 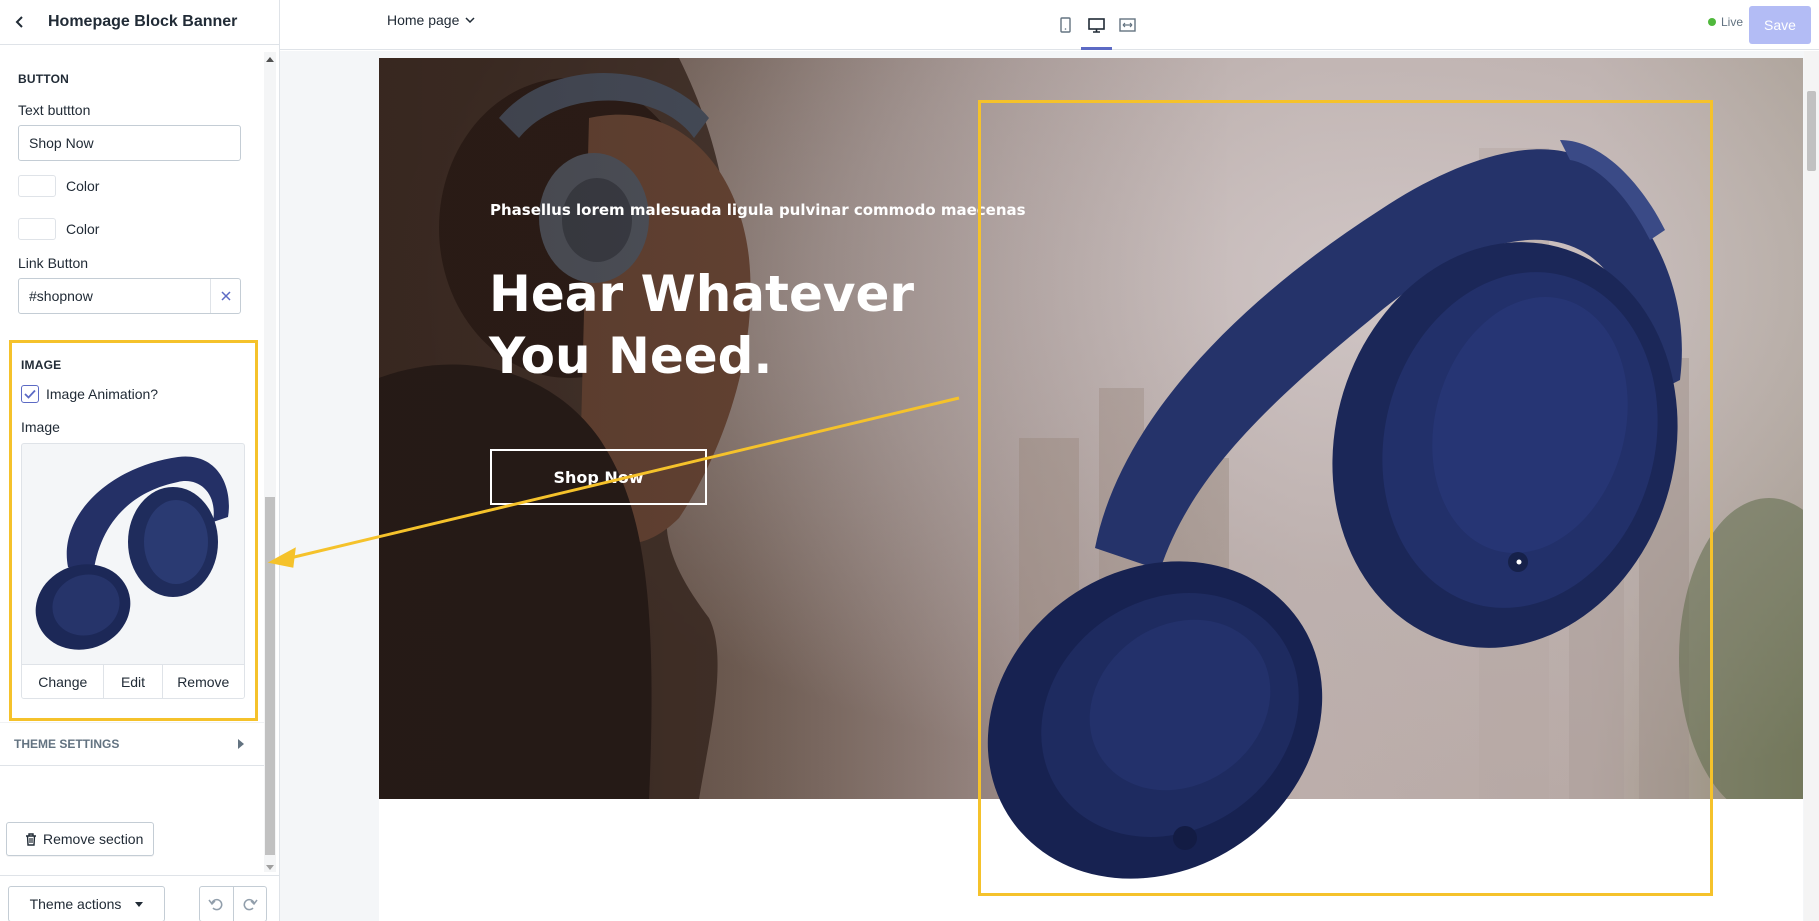 I want to click on color-label-1: Color, so click(x=83, y=186).